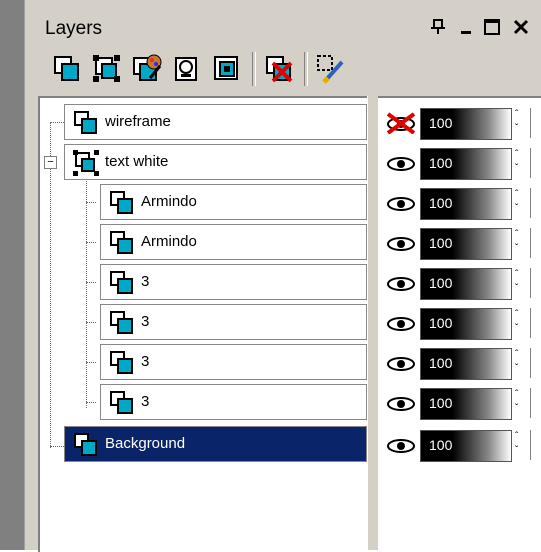 The width and height of the screenshot is (541, 552). What do you see at coordinates (401, 123) in the screenshot?
I see `visibility-off-icon` at bounding box center [401, 123].